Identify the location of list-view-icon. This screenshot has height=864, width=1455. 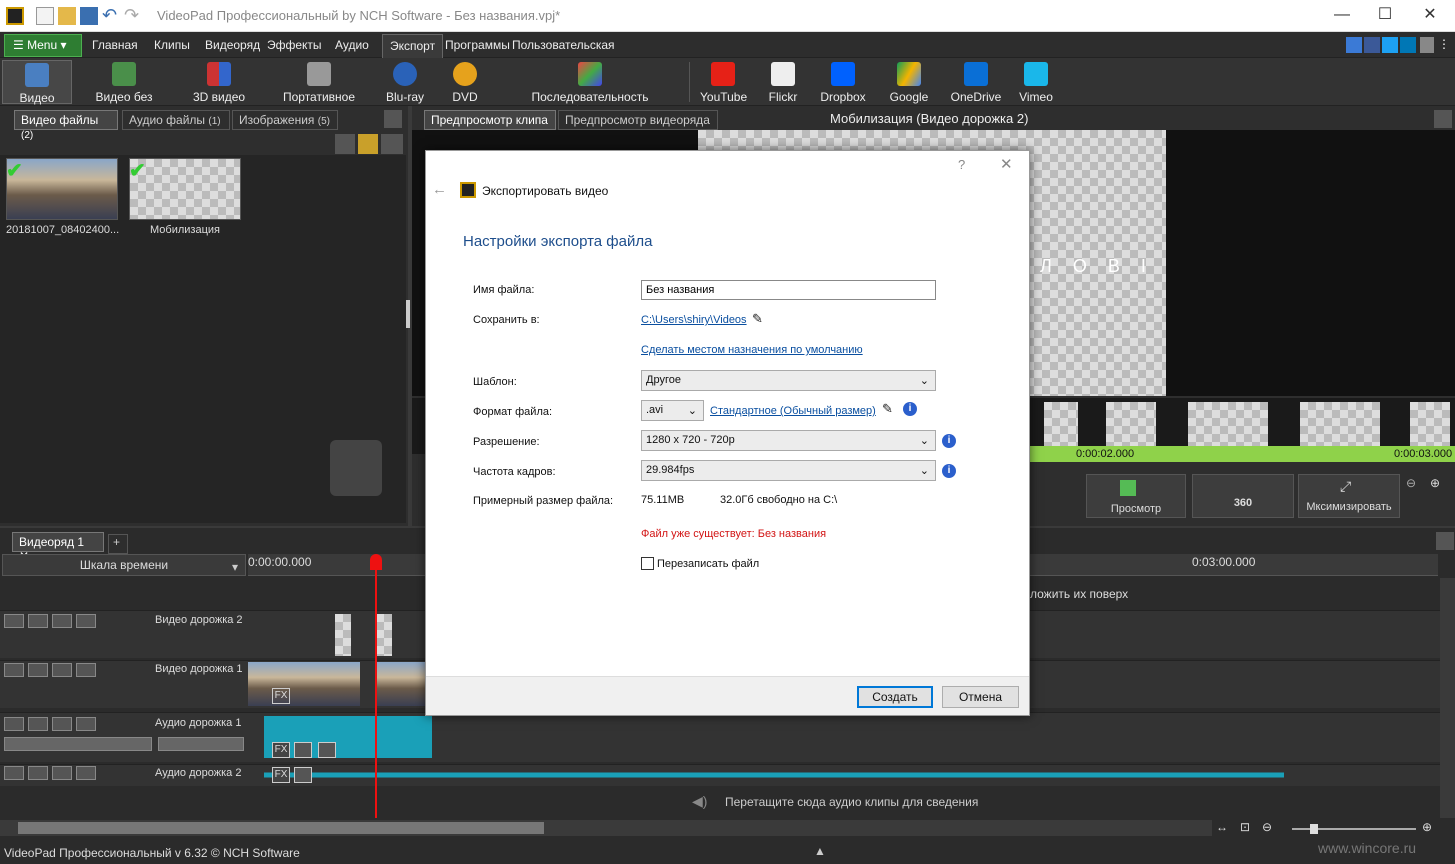
(392, 144).